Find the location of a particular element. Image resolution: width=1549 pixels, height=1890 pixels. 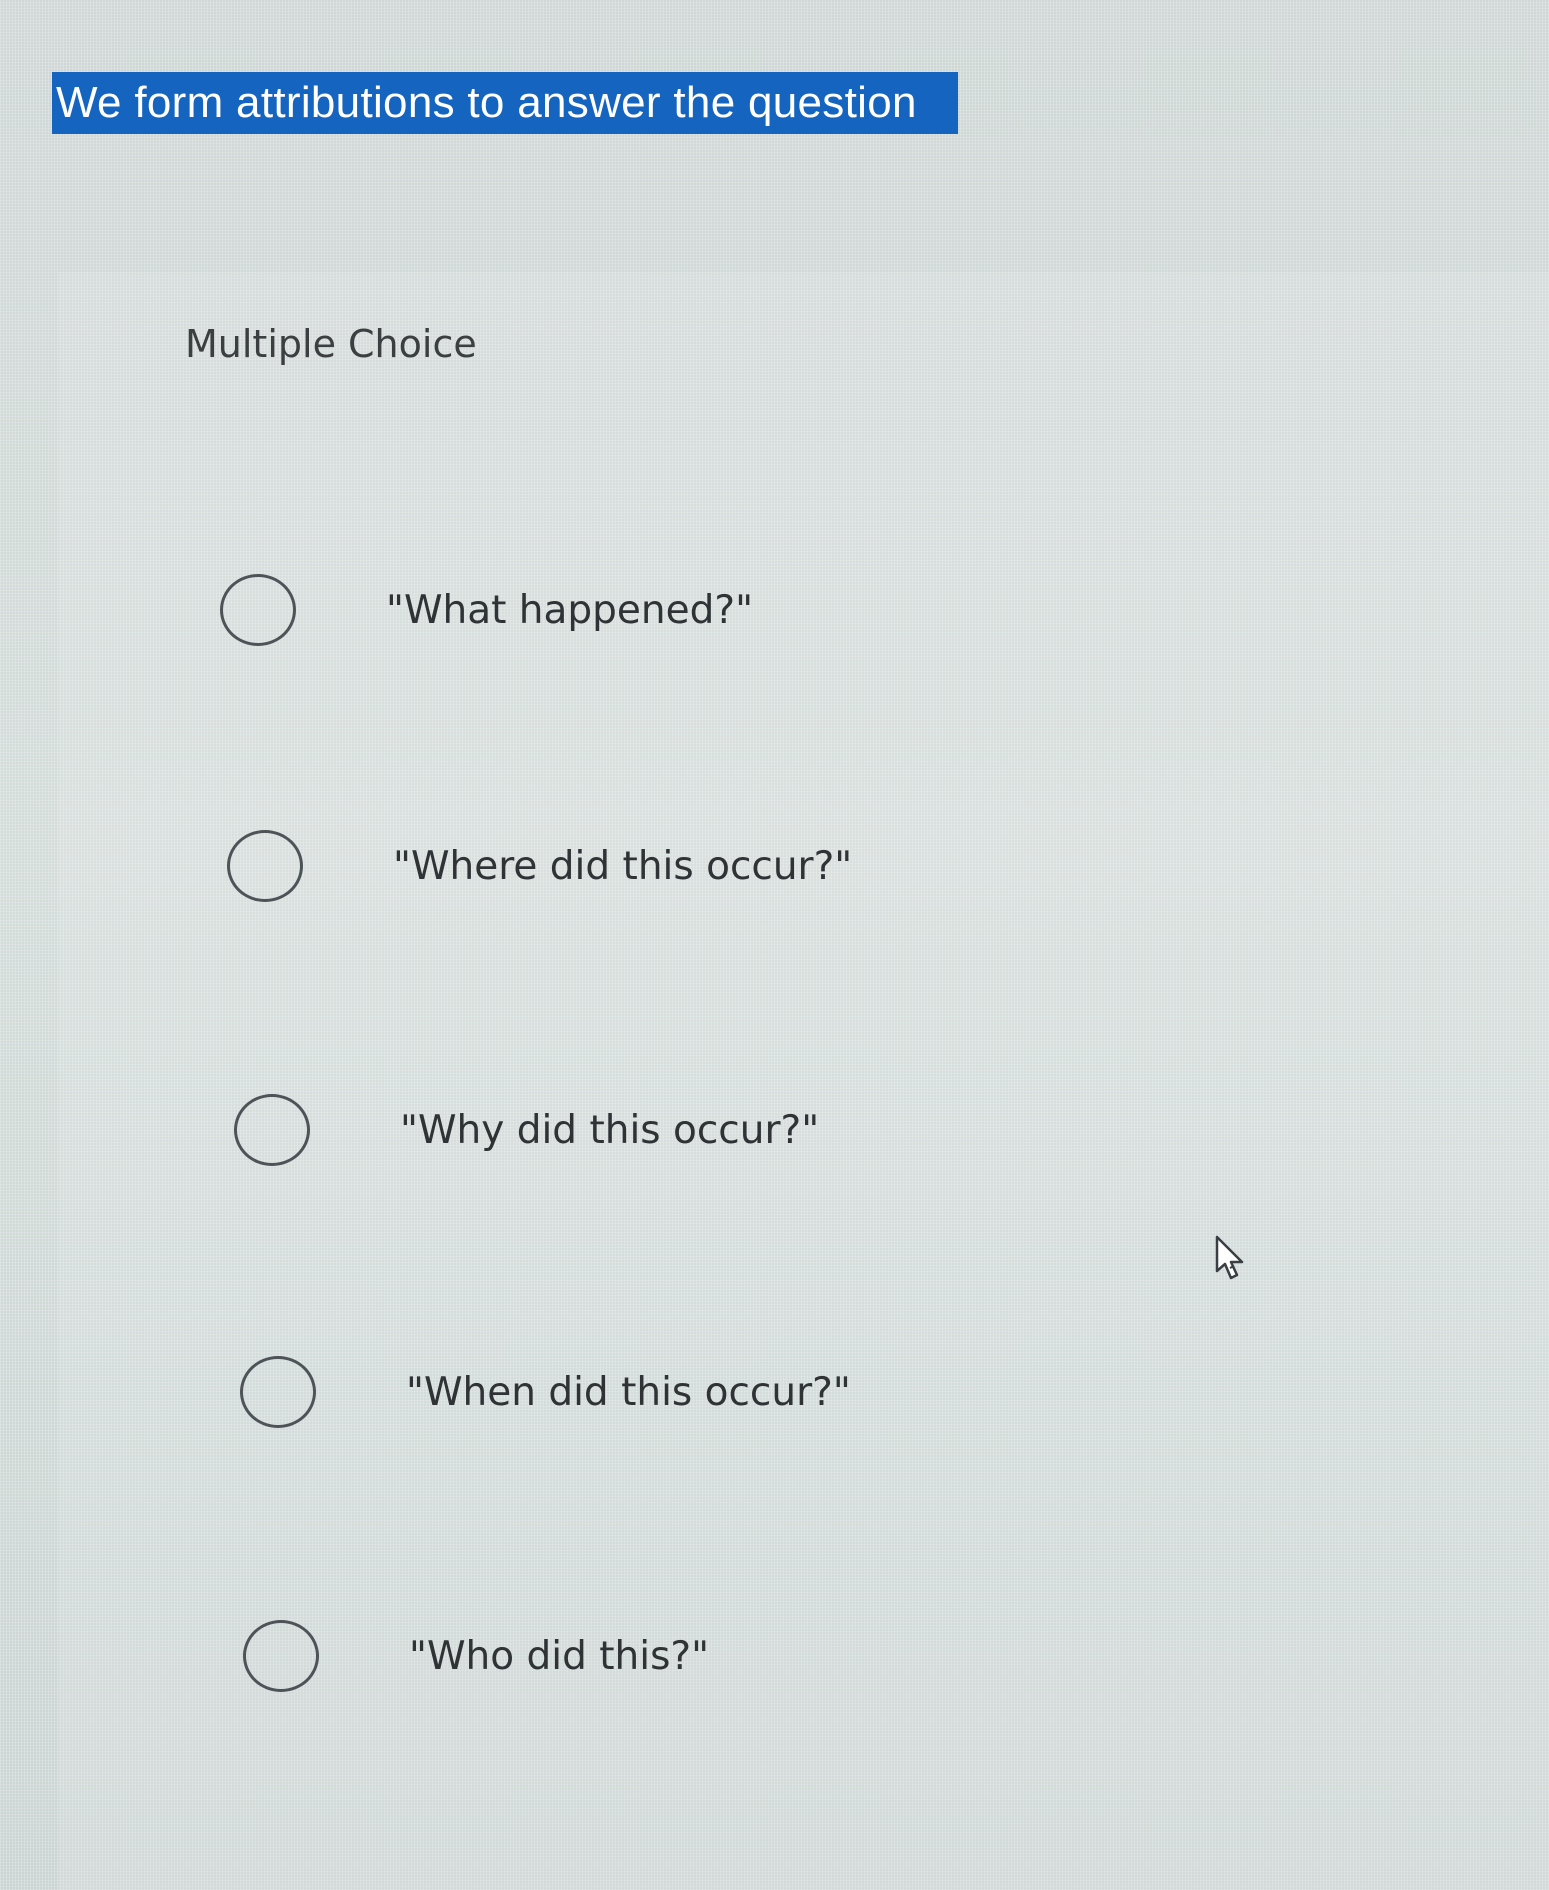

choice-label: "Who did this?" is located at coordinates (559, 1656).